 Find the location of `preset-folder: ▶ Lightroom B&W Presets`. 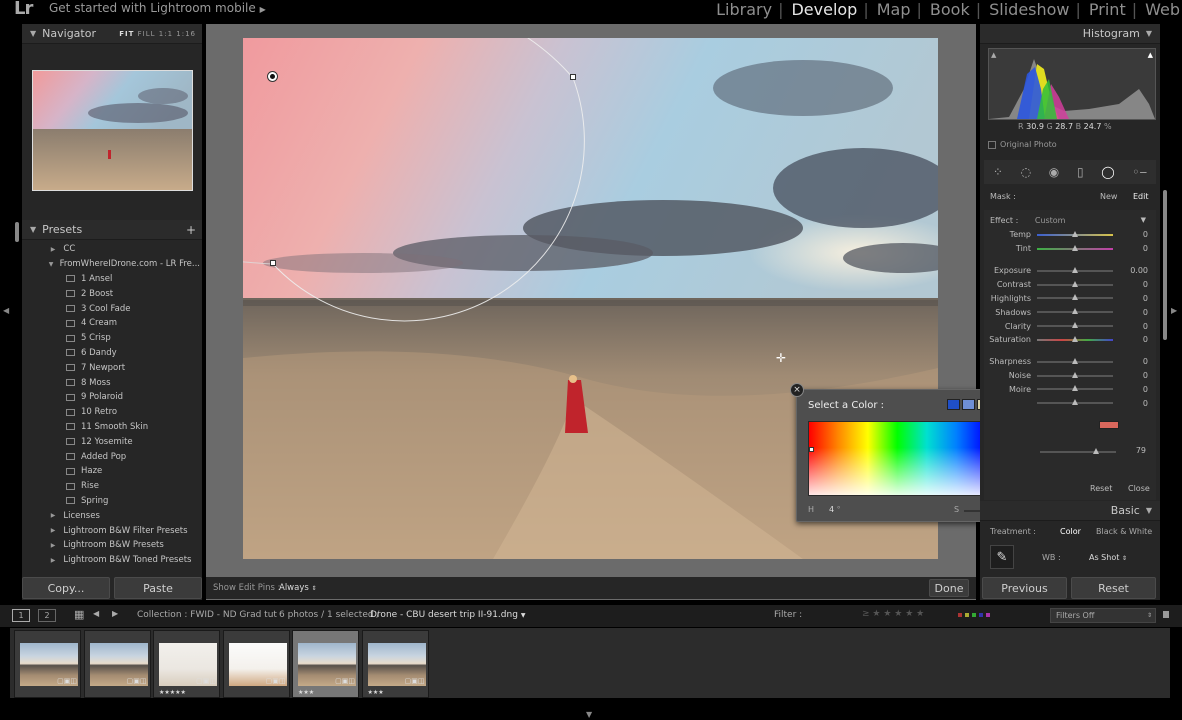

preset-folder: ▶ Lightroom B&W Presets is located at coordinates (113, 545).